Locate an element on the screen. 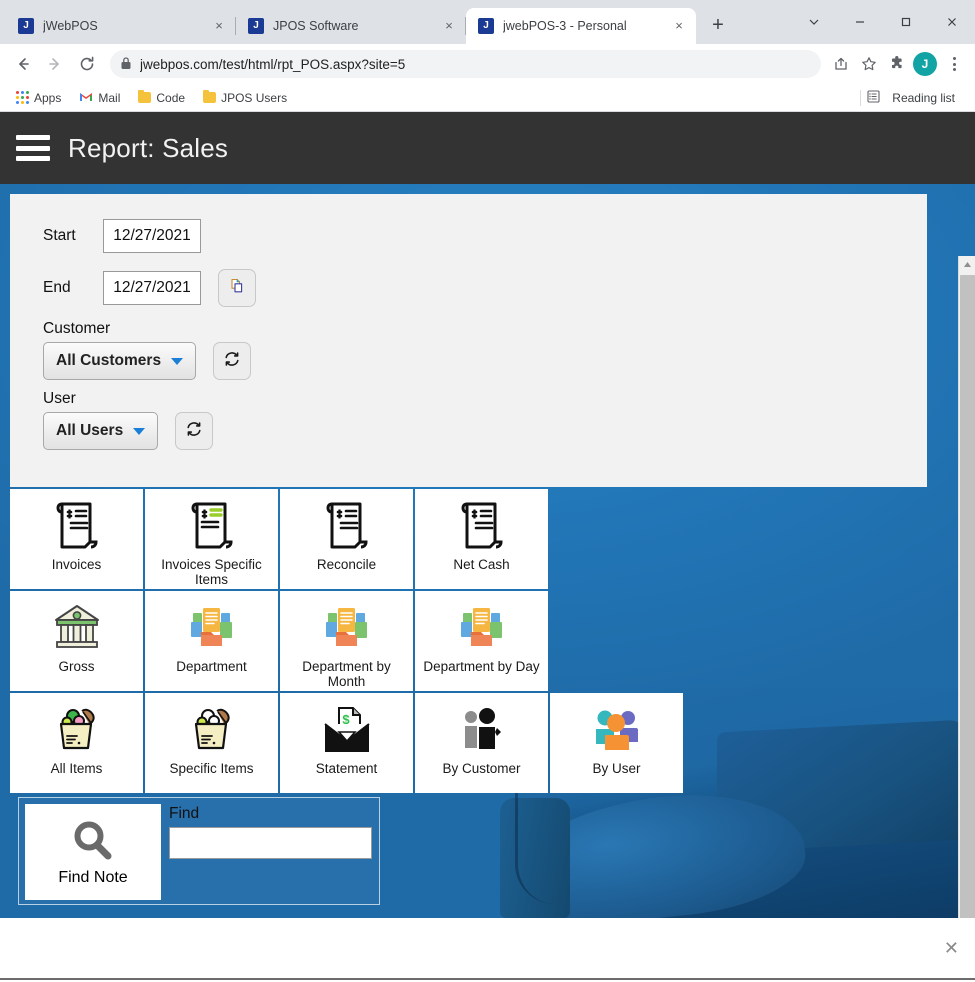 The height and width of the screenshot is (982, 975). bookmark-code: Code is located at coordinates (161, 98).